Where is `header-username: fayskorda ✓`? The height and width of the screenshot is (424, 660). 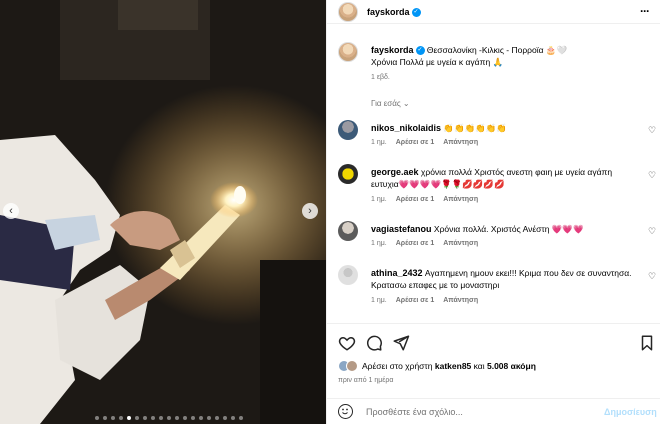 header-username: fayskorda ✓ is located at coordinates (394, 12).